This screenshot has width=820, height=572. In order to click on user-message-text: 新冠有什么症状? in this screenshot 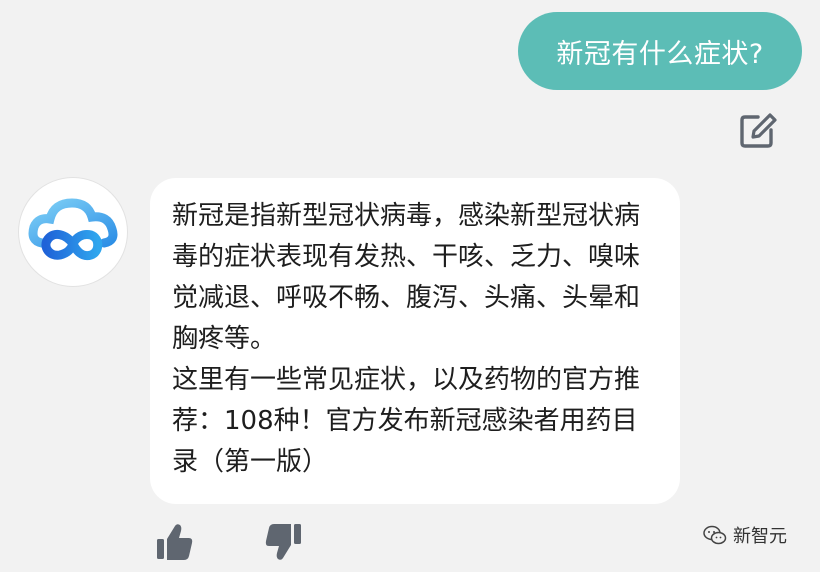, I will do `click(660, 54)`.